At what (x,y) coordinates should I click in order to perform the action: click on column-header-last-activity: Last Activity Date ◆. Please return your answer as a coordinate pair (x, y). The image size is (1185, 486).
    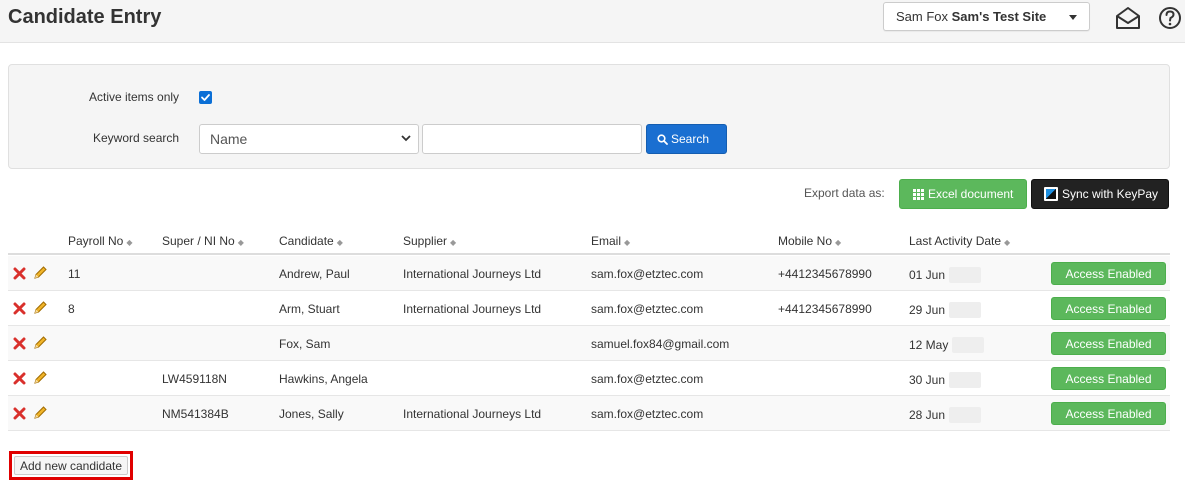
    Looking at the image, I should click on (959, 241).